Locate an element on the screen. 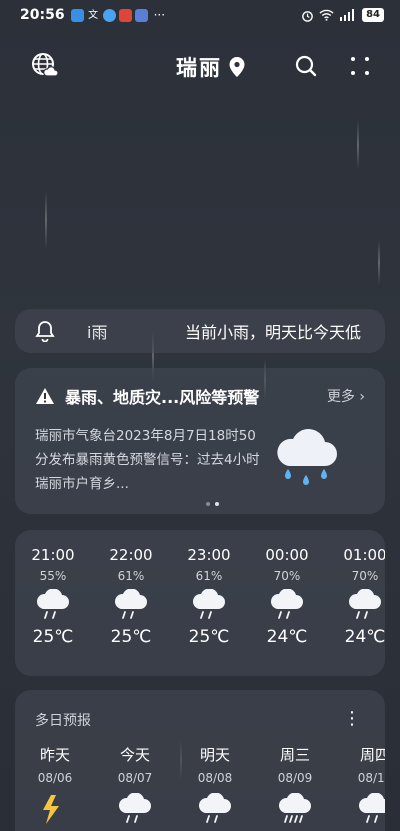 The height and width of the screenshot is (831, 400). day-label: 周三 is located at coordinates (294, 755).